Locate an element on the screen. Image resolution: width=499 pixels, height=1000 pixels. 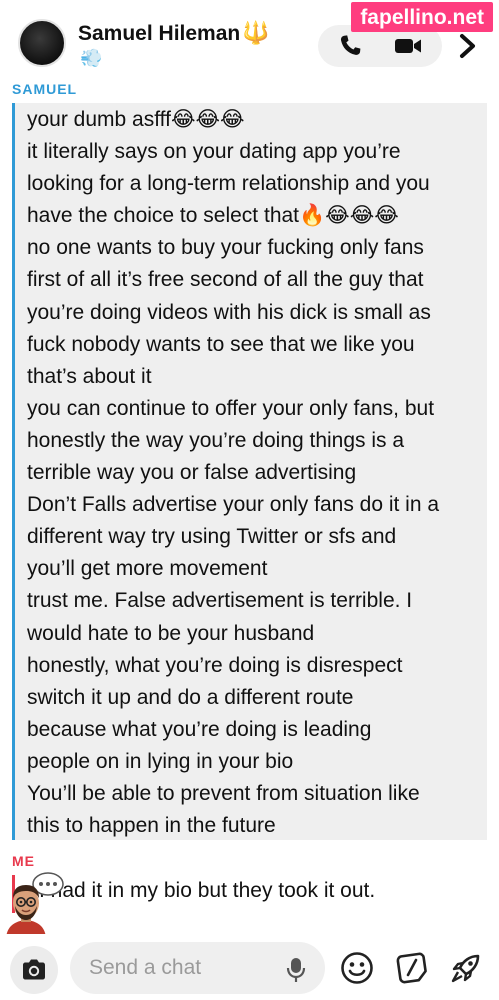
message-me: I had it in my bio but they took it out. is located at coordinates (249, 894).